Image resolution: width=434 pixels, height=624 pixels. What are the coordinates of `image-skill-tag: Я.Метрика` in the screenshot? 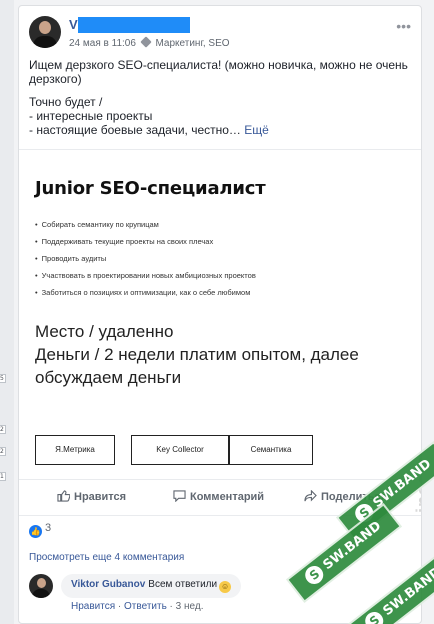 It's located at (75, 450).